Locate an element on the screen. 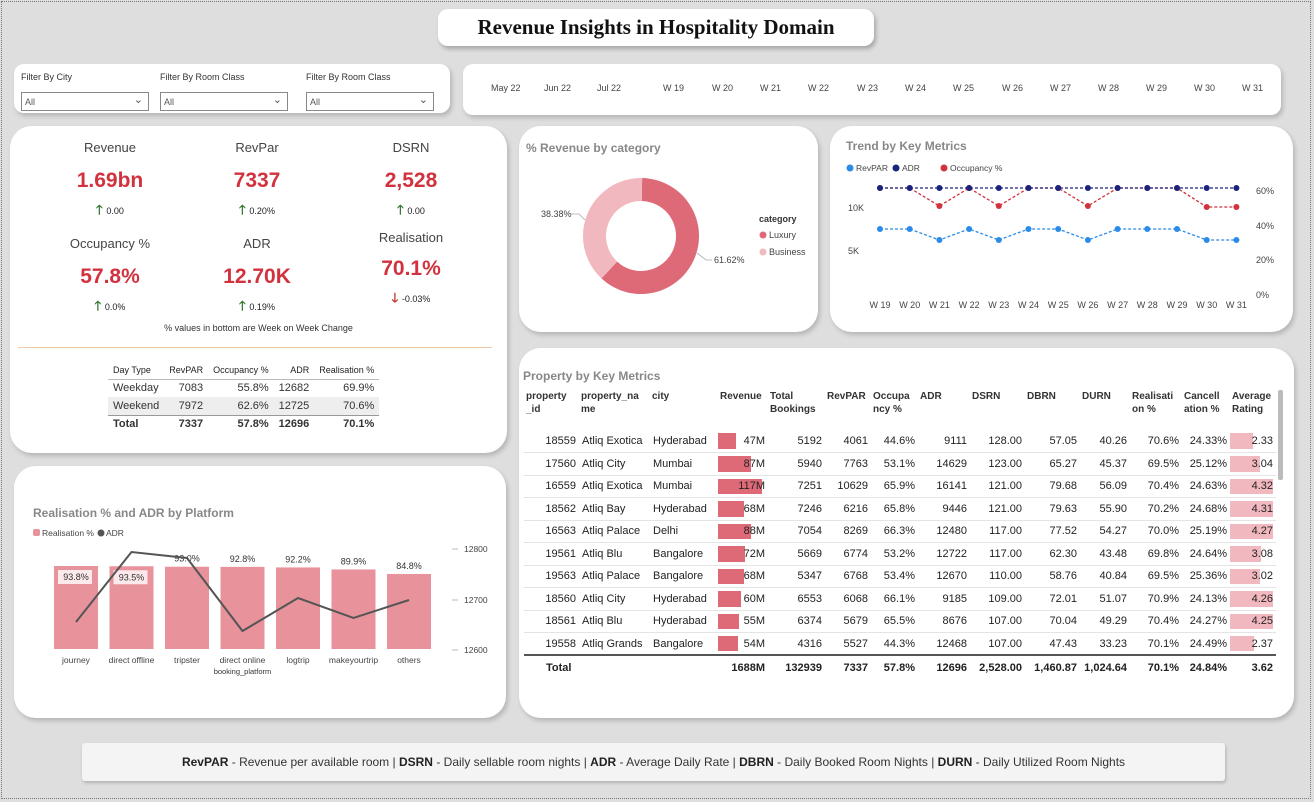 The width and height of the screenshot is (1314, 802). slicer-item: Jul 22 is located at coordinates (609, 88).